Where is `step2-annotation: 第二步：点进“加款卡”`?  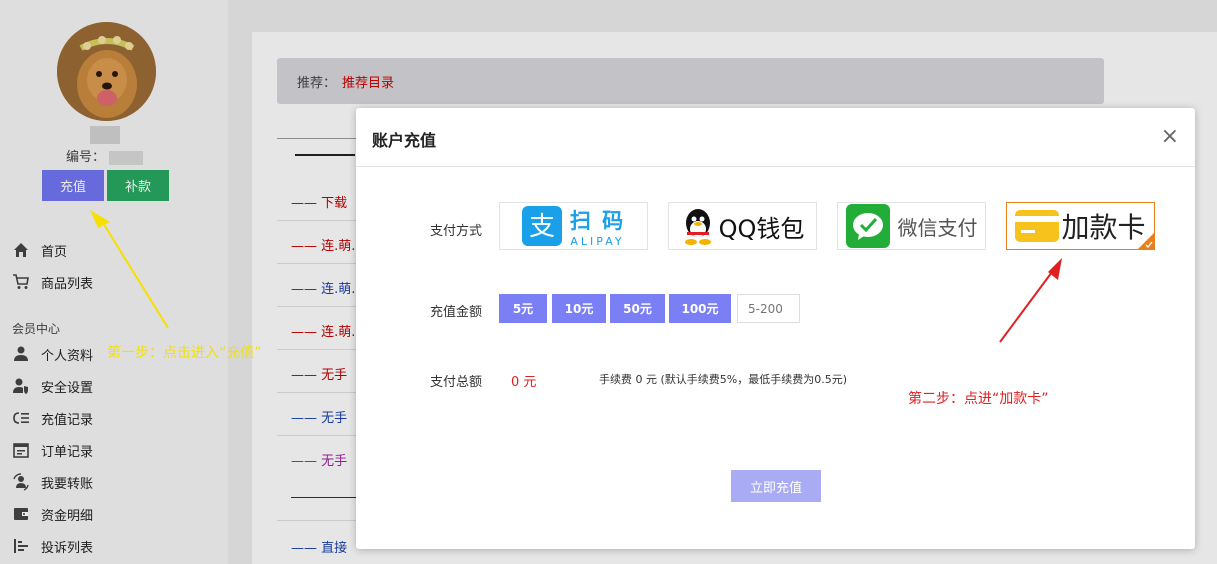 step2-annotation: 第二步：点进“加款卡” is located at coordinates (978, 399).